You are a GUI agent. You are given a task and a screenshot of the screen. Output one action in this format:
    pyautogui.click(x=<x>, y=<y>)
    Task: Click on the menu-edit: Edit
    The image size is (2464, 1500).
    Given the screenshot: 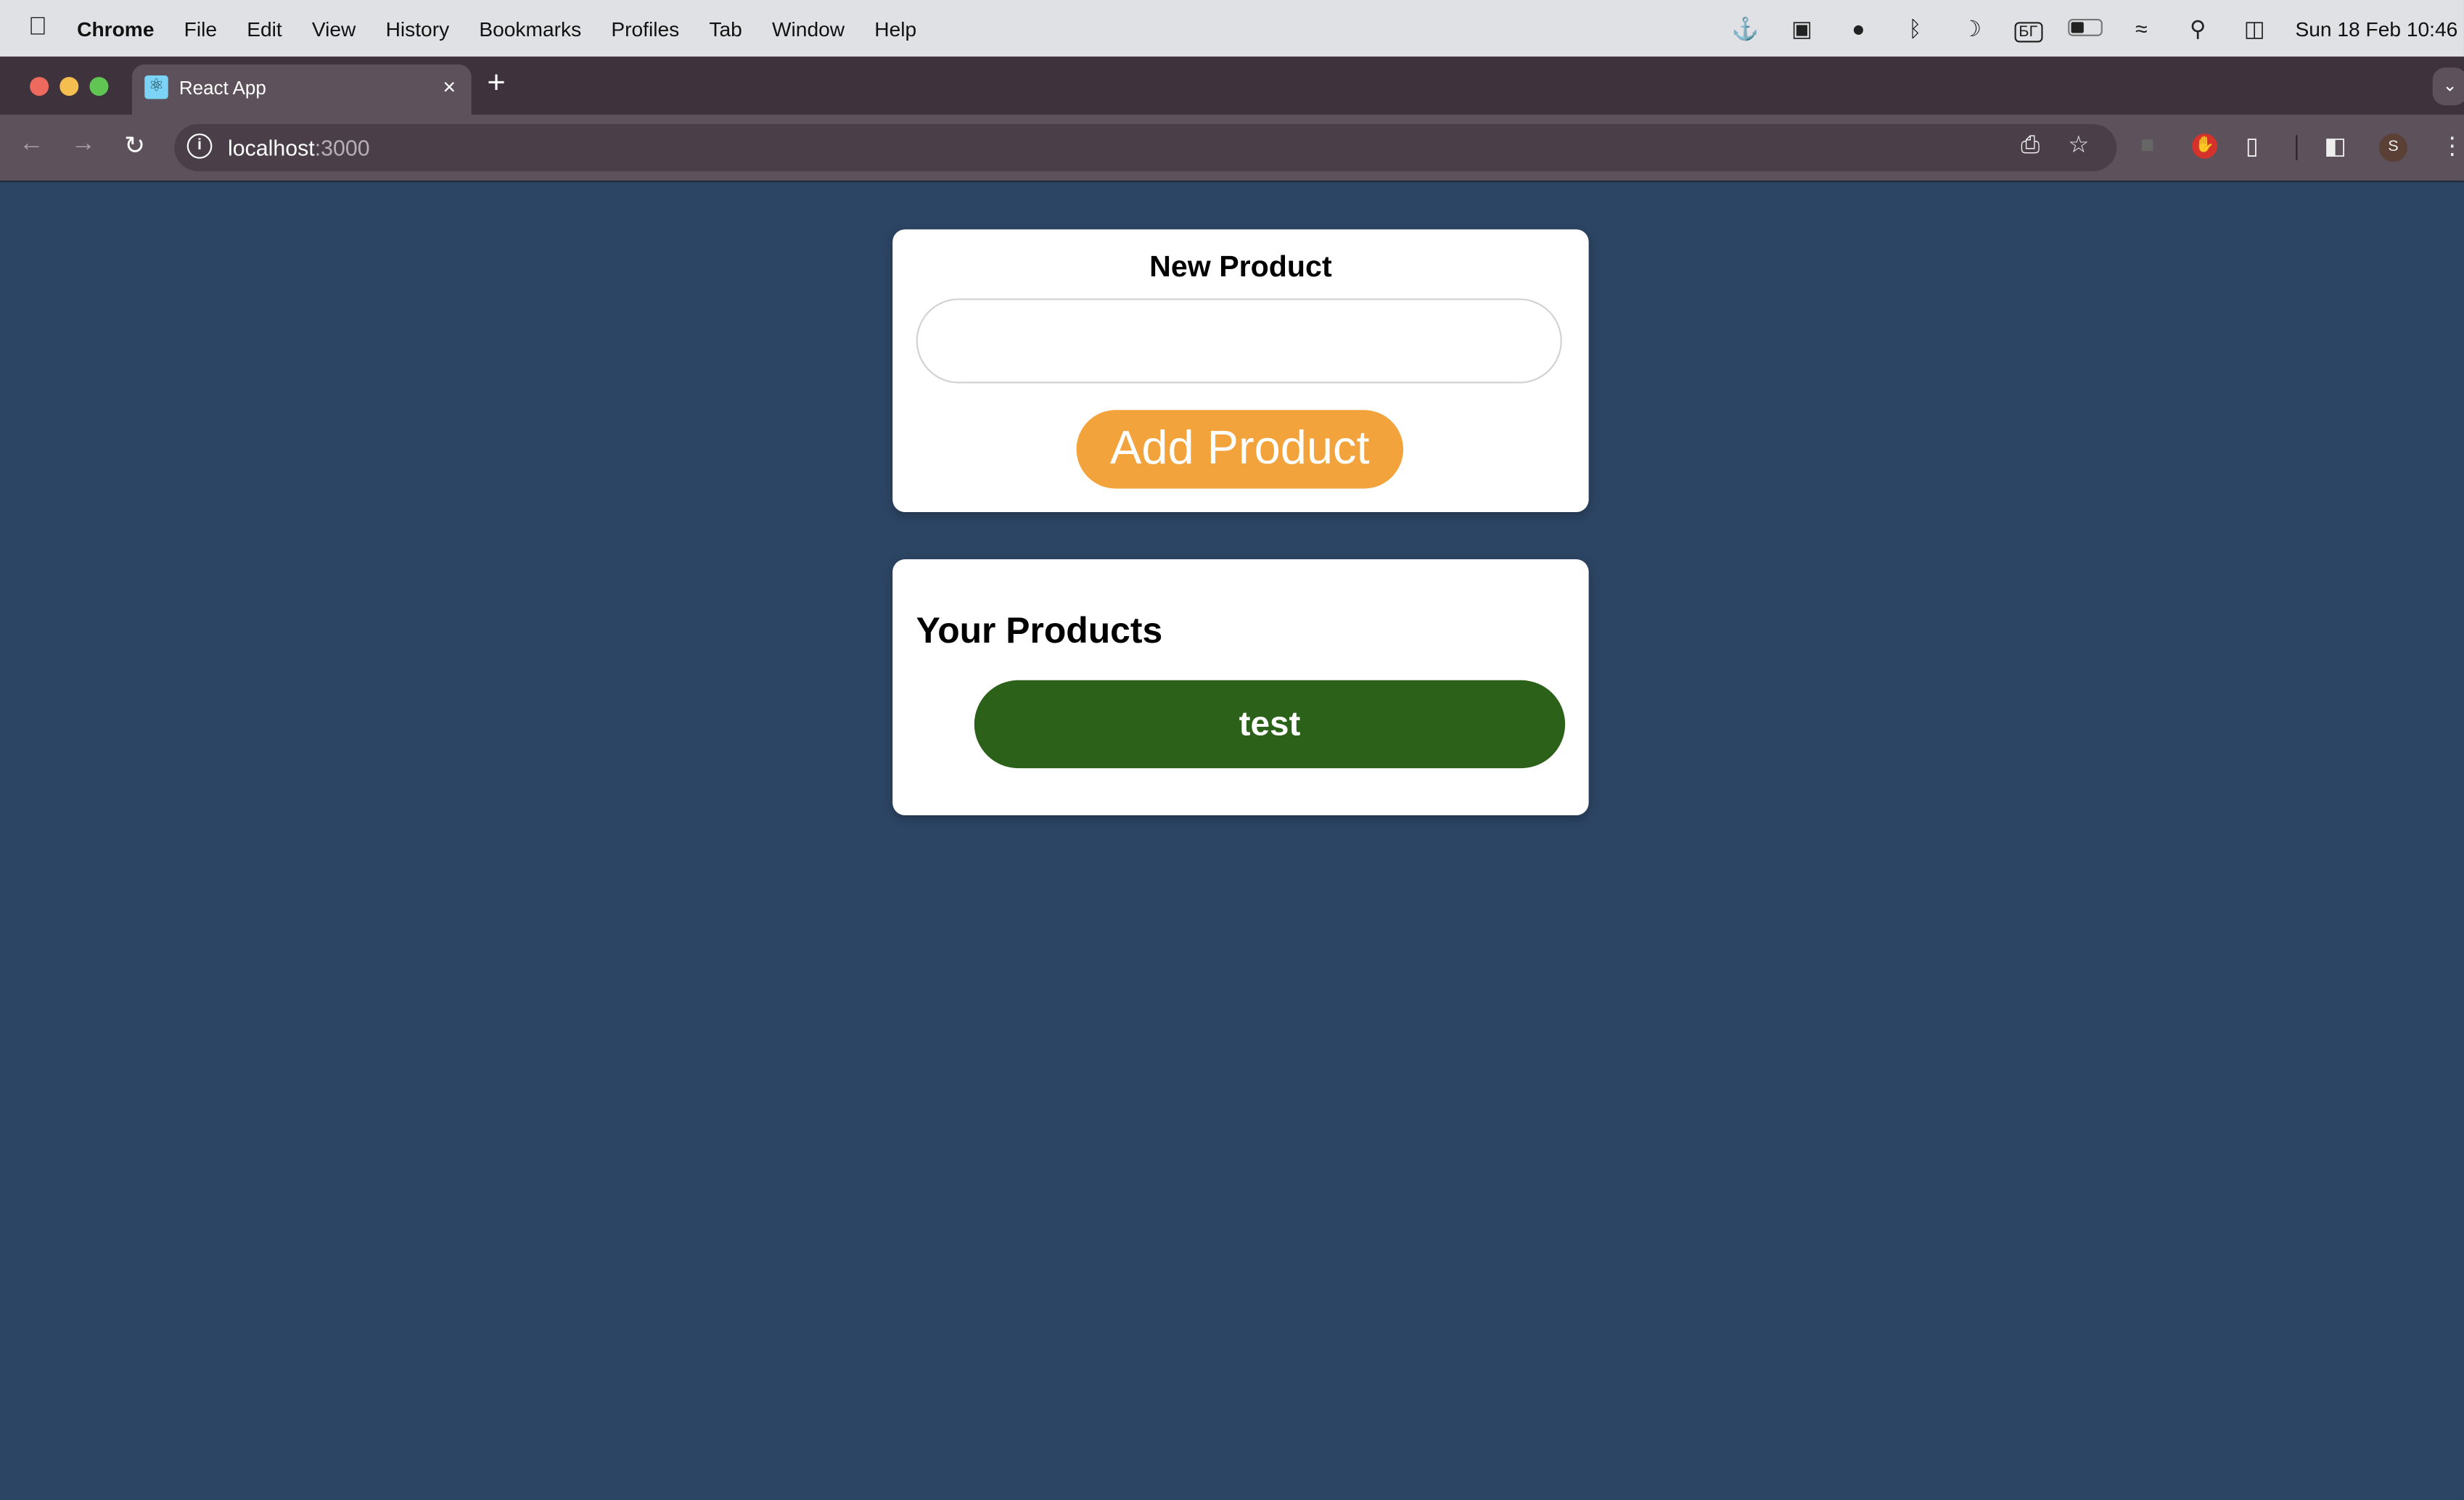 What is the action you would take?
    pyautogui.click(x=264, y=28)
    